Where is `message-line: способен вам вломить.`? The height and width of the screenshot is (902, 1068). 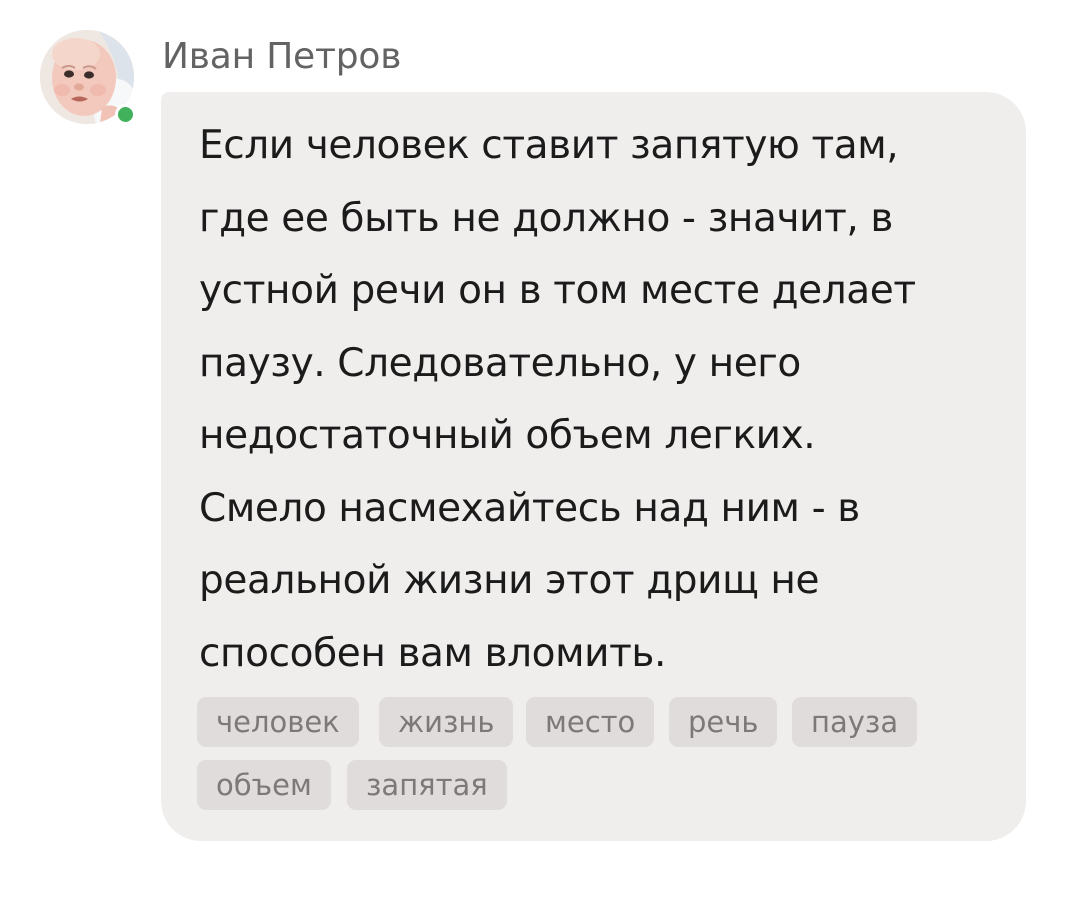 message-line: способен вам вломить. is located at coordinates (432, 653).